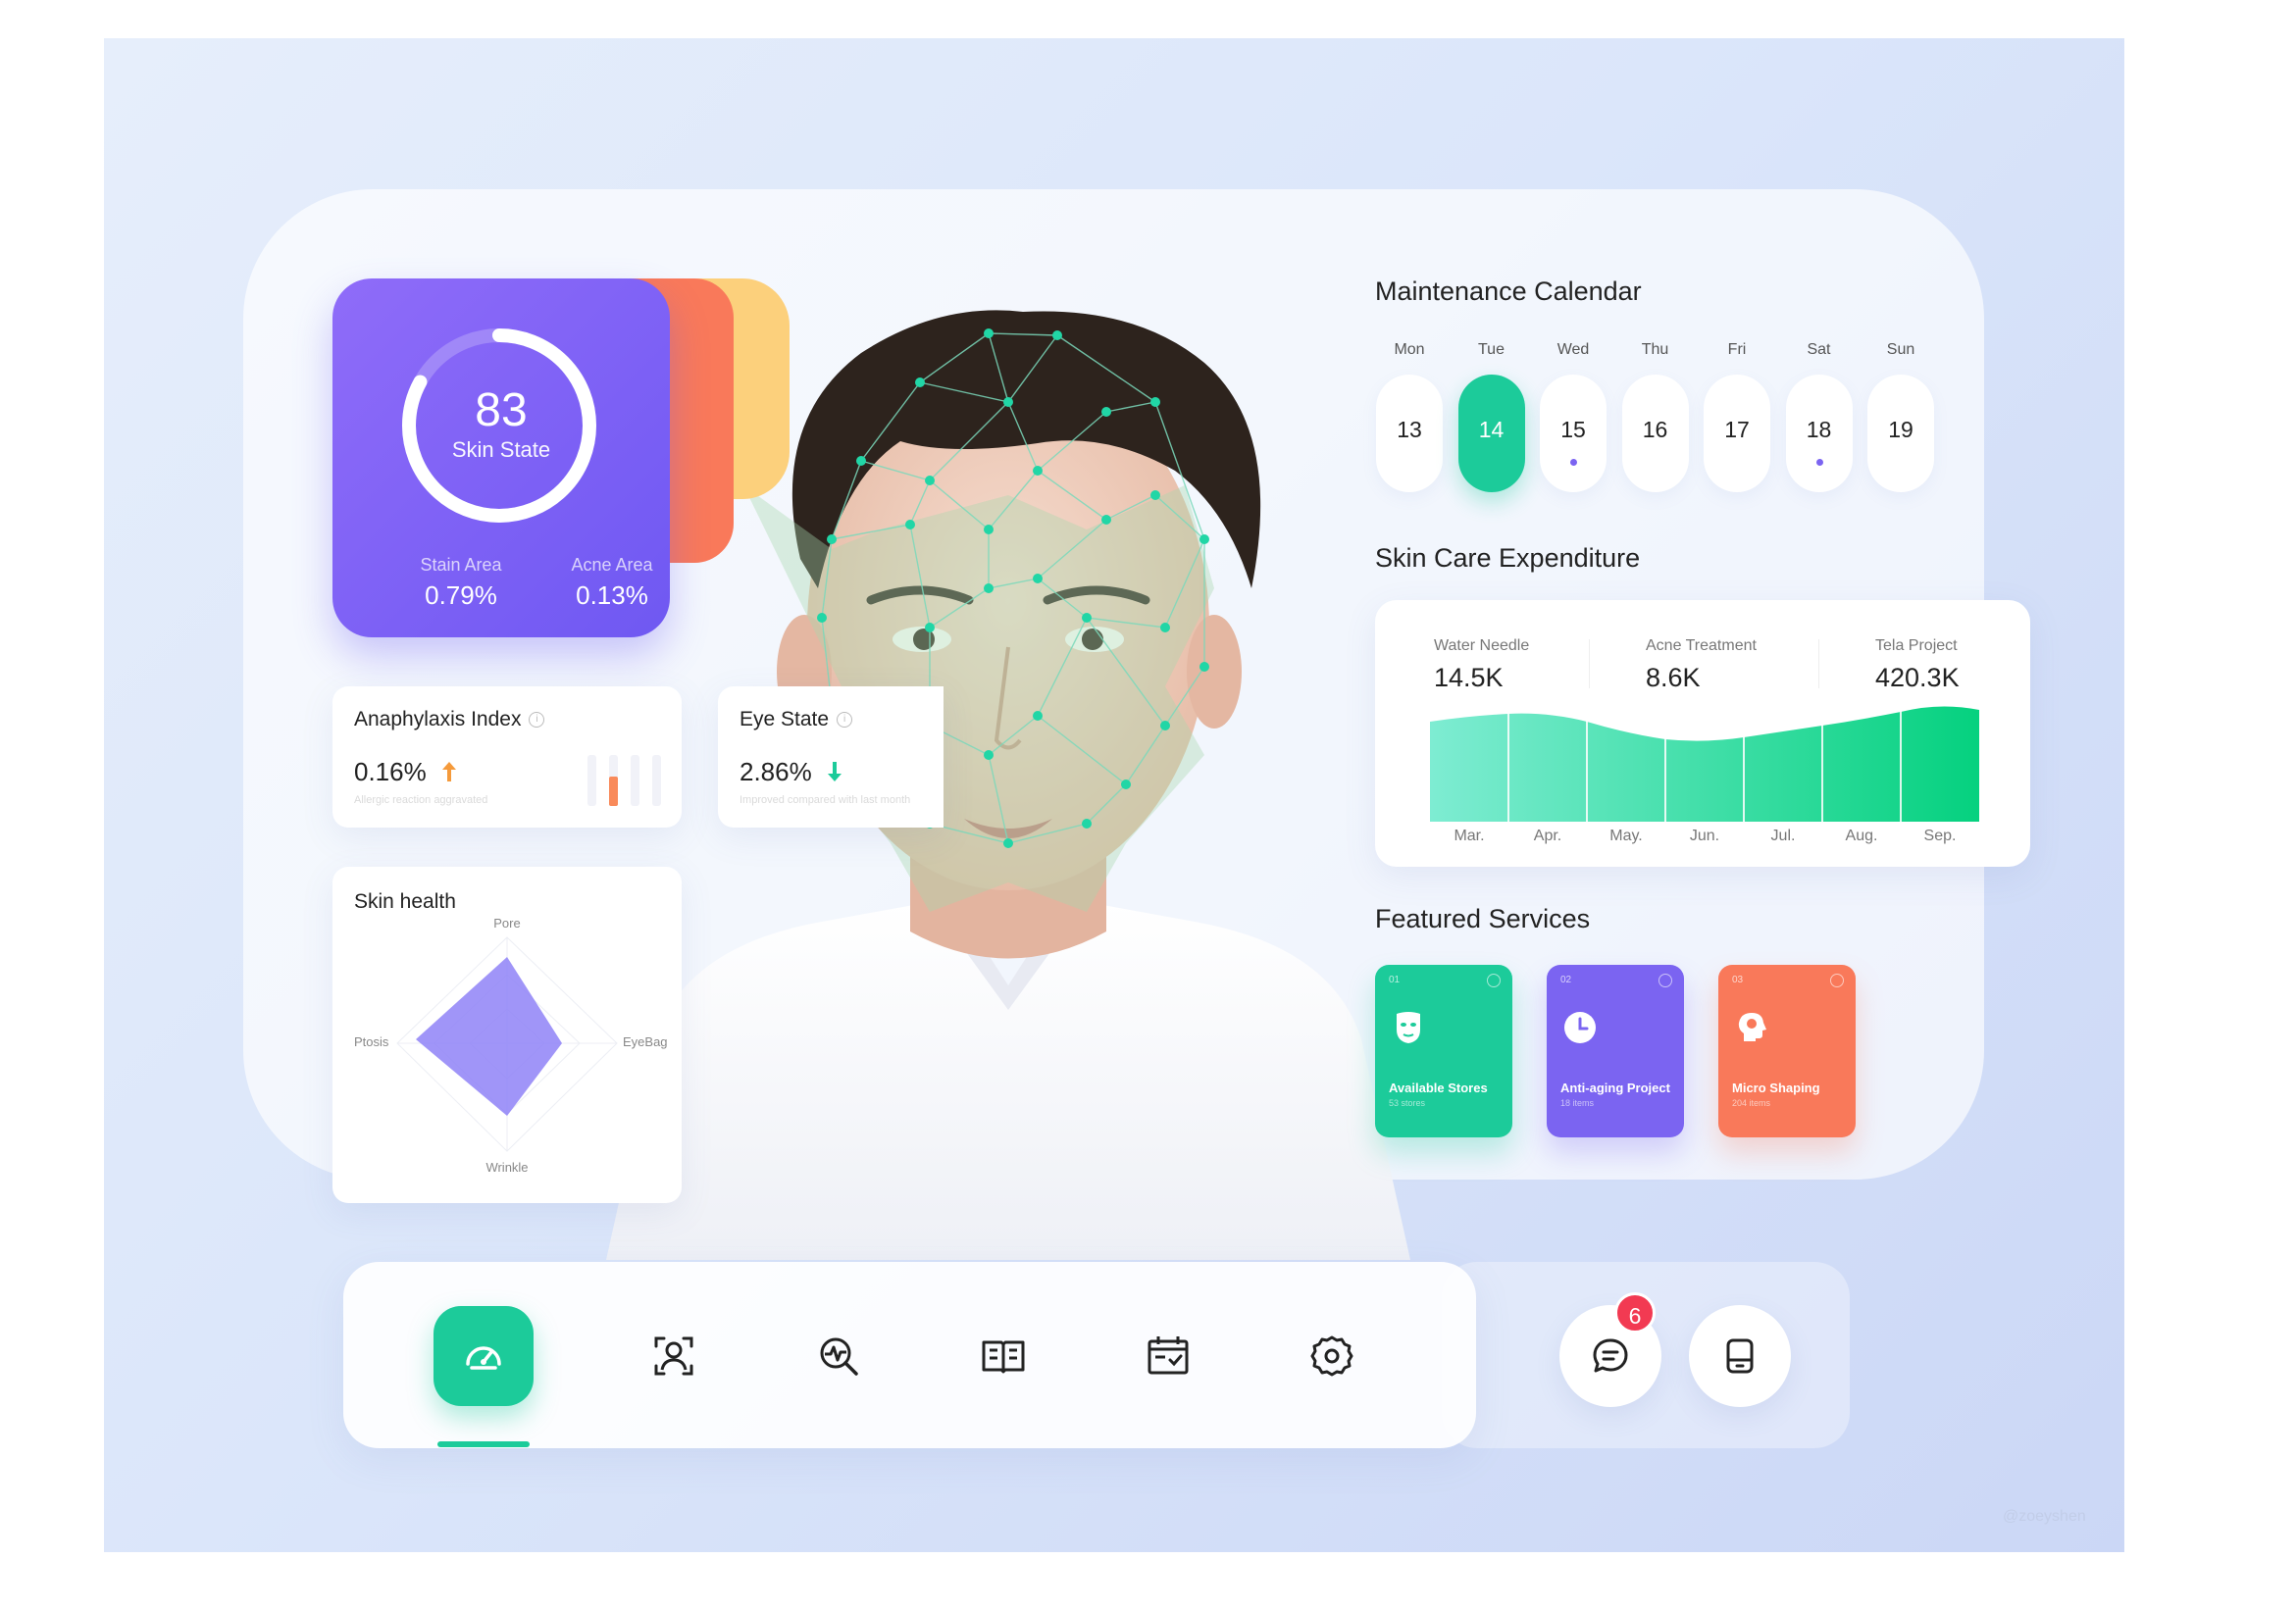 The image size is (2296, 1610). What do you see at coordinates (1702, 645) in the screenshot?
I see `exp-stat-label: Acne Treatment` at bounding box center [1702, 645].